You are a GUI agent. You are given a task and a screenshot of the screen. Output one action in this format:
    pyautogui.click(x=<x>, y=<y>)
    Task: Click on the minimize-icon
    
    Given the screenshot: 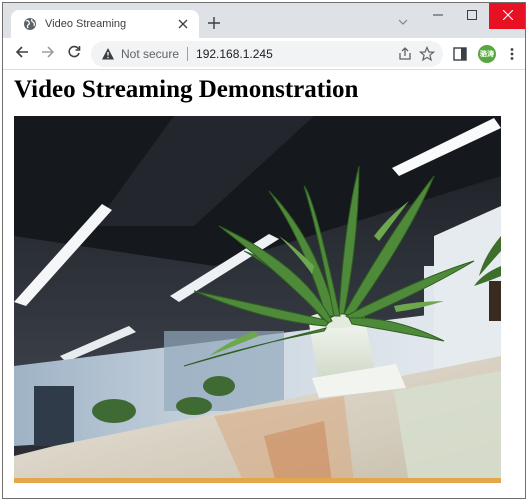 What is the action you would take?
    pyautogui.click(x=438, y=16)
    